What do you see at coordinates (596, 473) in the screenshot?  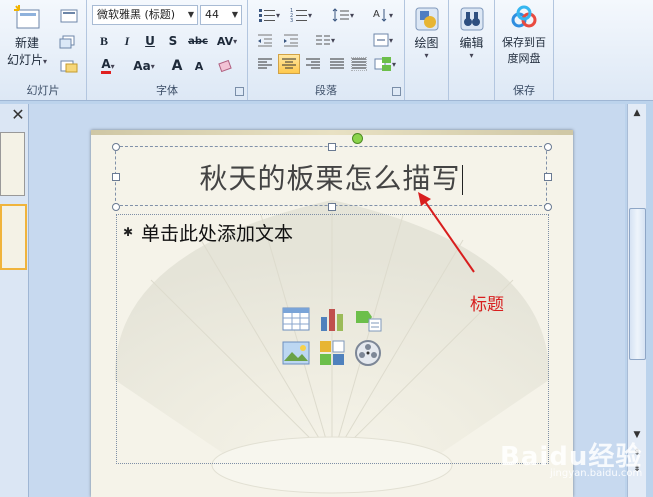 I see `baidu-watermark-url: jingyan.baidu.com` at bounding box center [596, 473].